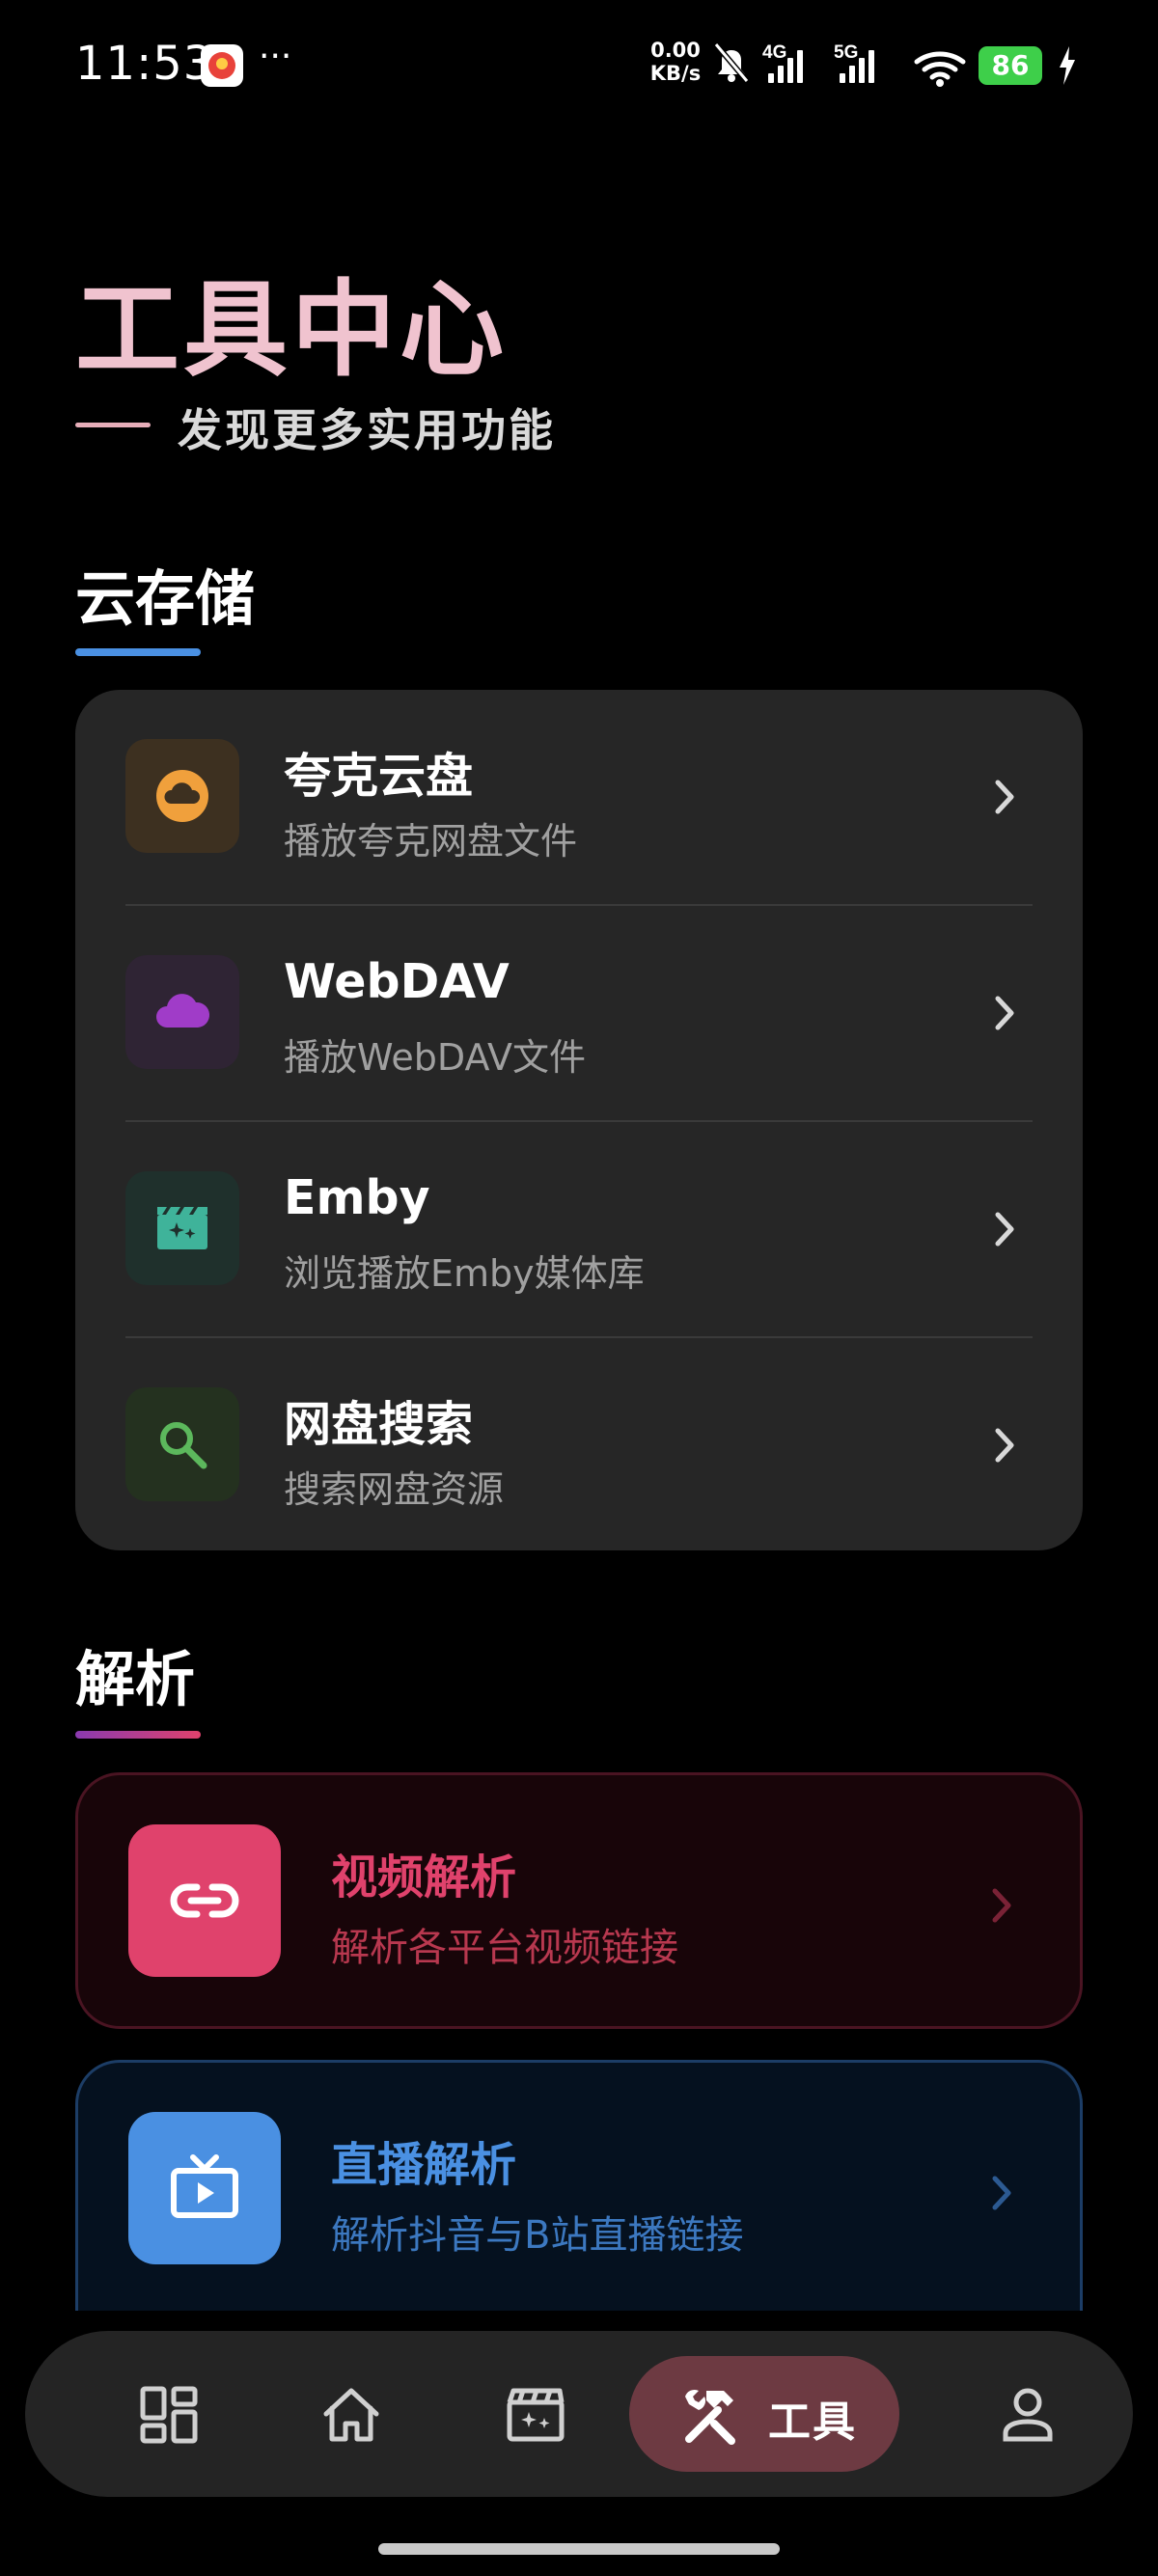 Image resolution: width=1158 pixels, height=2576 pixels. I want to click on status-time: 11:53, so click(144, 64).